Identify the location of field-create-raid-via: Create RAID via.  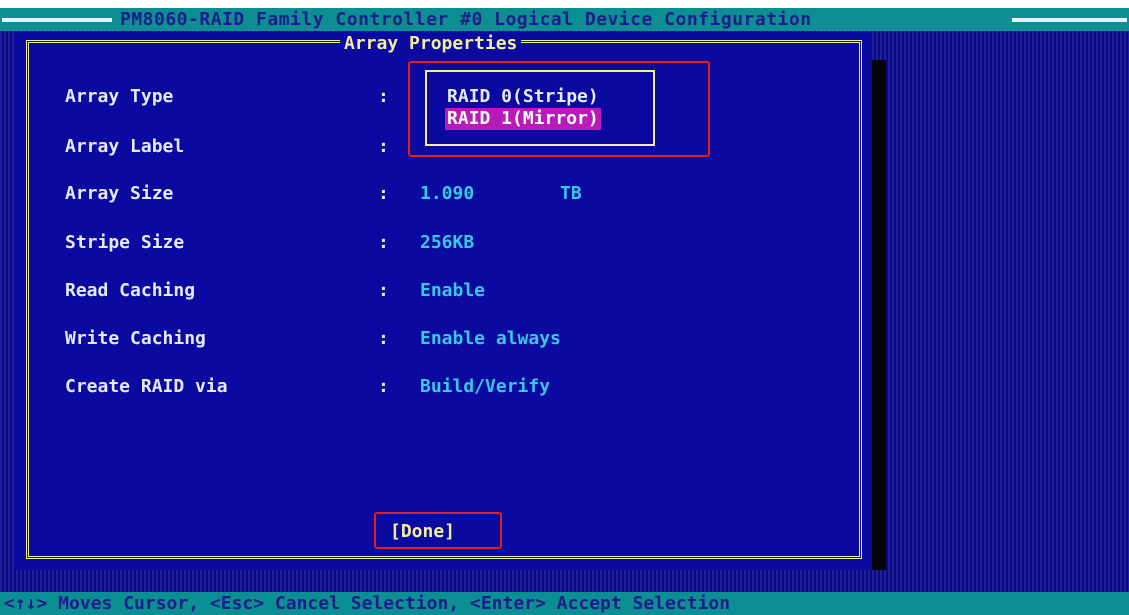
(146, 387).